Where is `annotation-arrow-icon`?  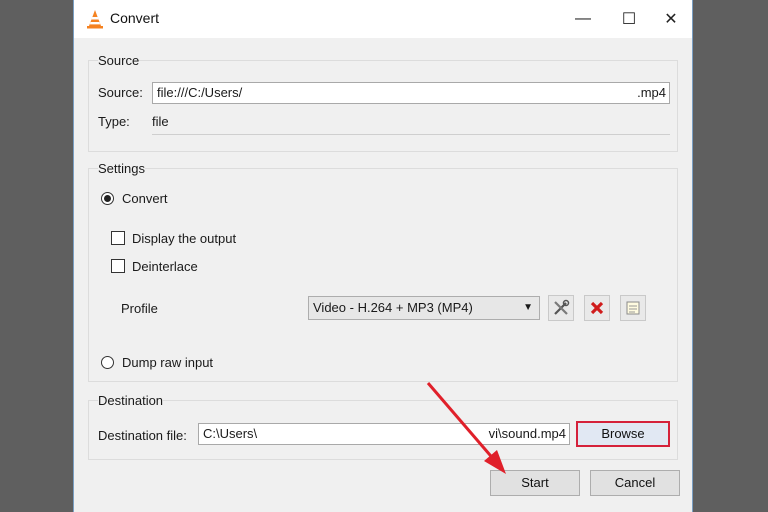 annotation-arrow-icon is located at coordinates (466, 428).